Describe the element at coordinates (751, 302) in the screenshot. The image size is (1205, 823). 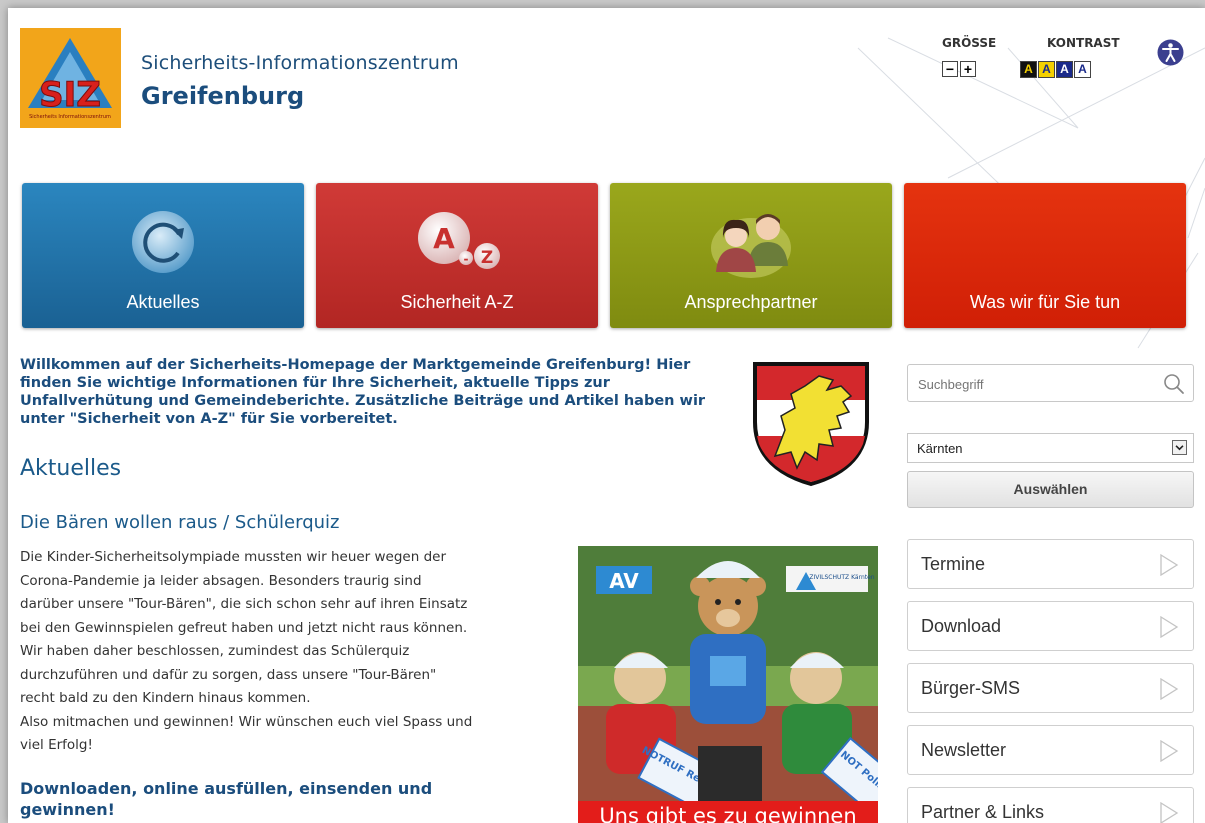
I see `tile-label: Ansprechpartner` at that location.